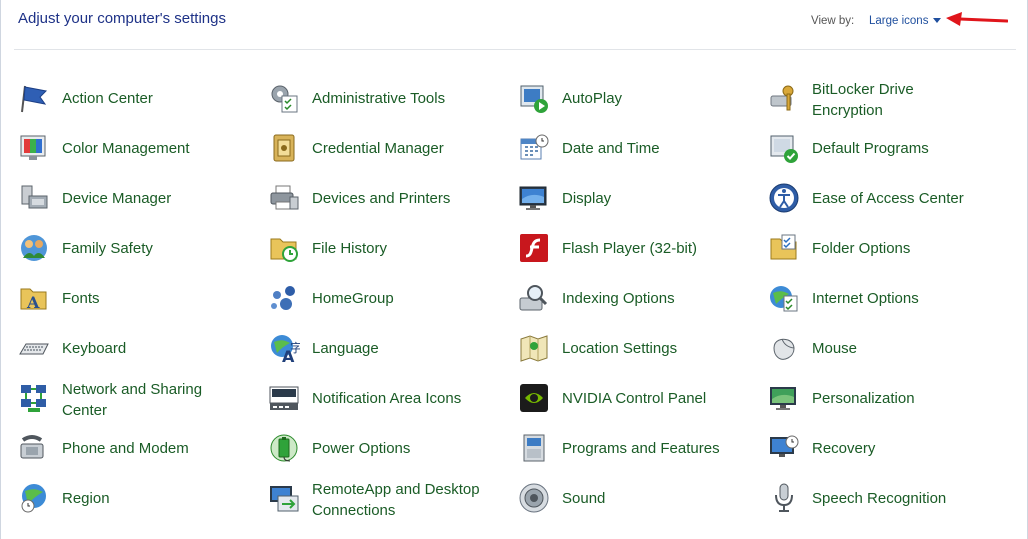 This screenshot has width=1028, height=539. What do you see at coordinates (378, 99) in the screenshot?
I see `item-label: Administrative Tools` at bounding box center [378, 99].